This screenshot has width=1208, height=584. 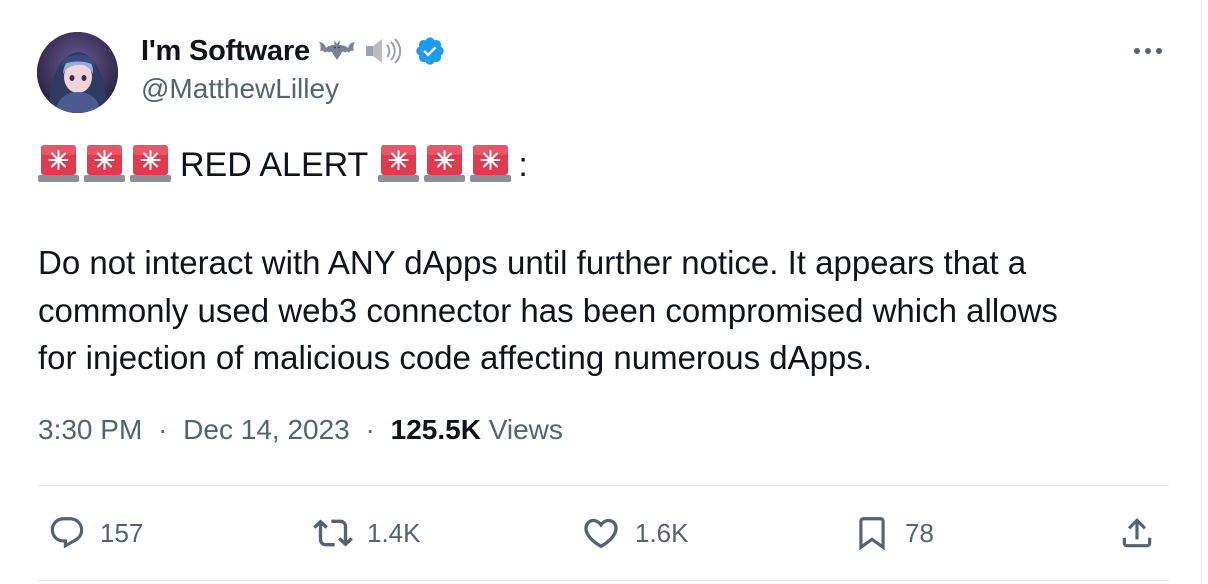 What do you see at coordinates (525, 429) in the screenshot?
I see `views-label: Views` at bounding box center [525, 429].